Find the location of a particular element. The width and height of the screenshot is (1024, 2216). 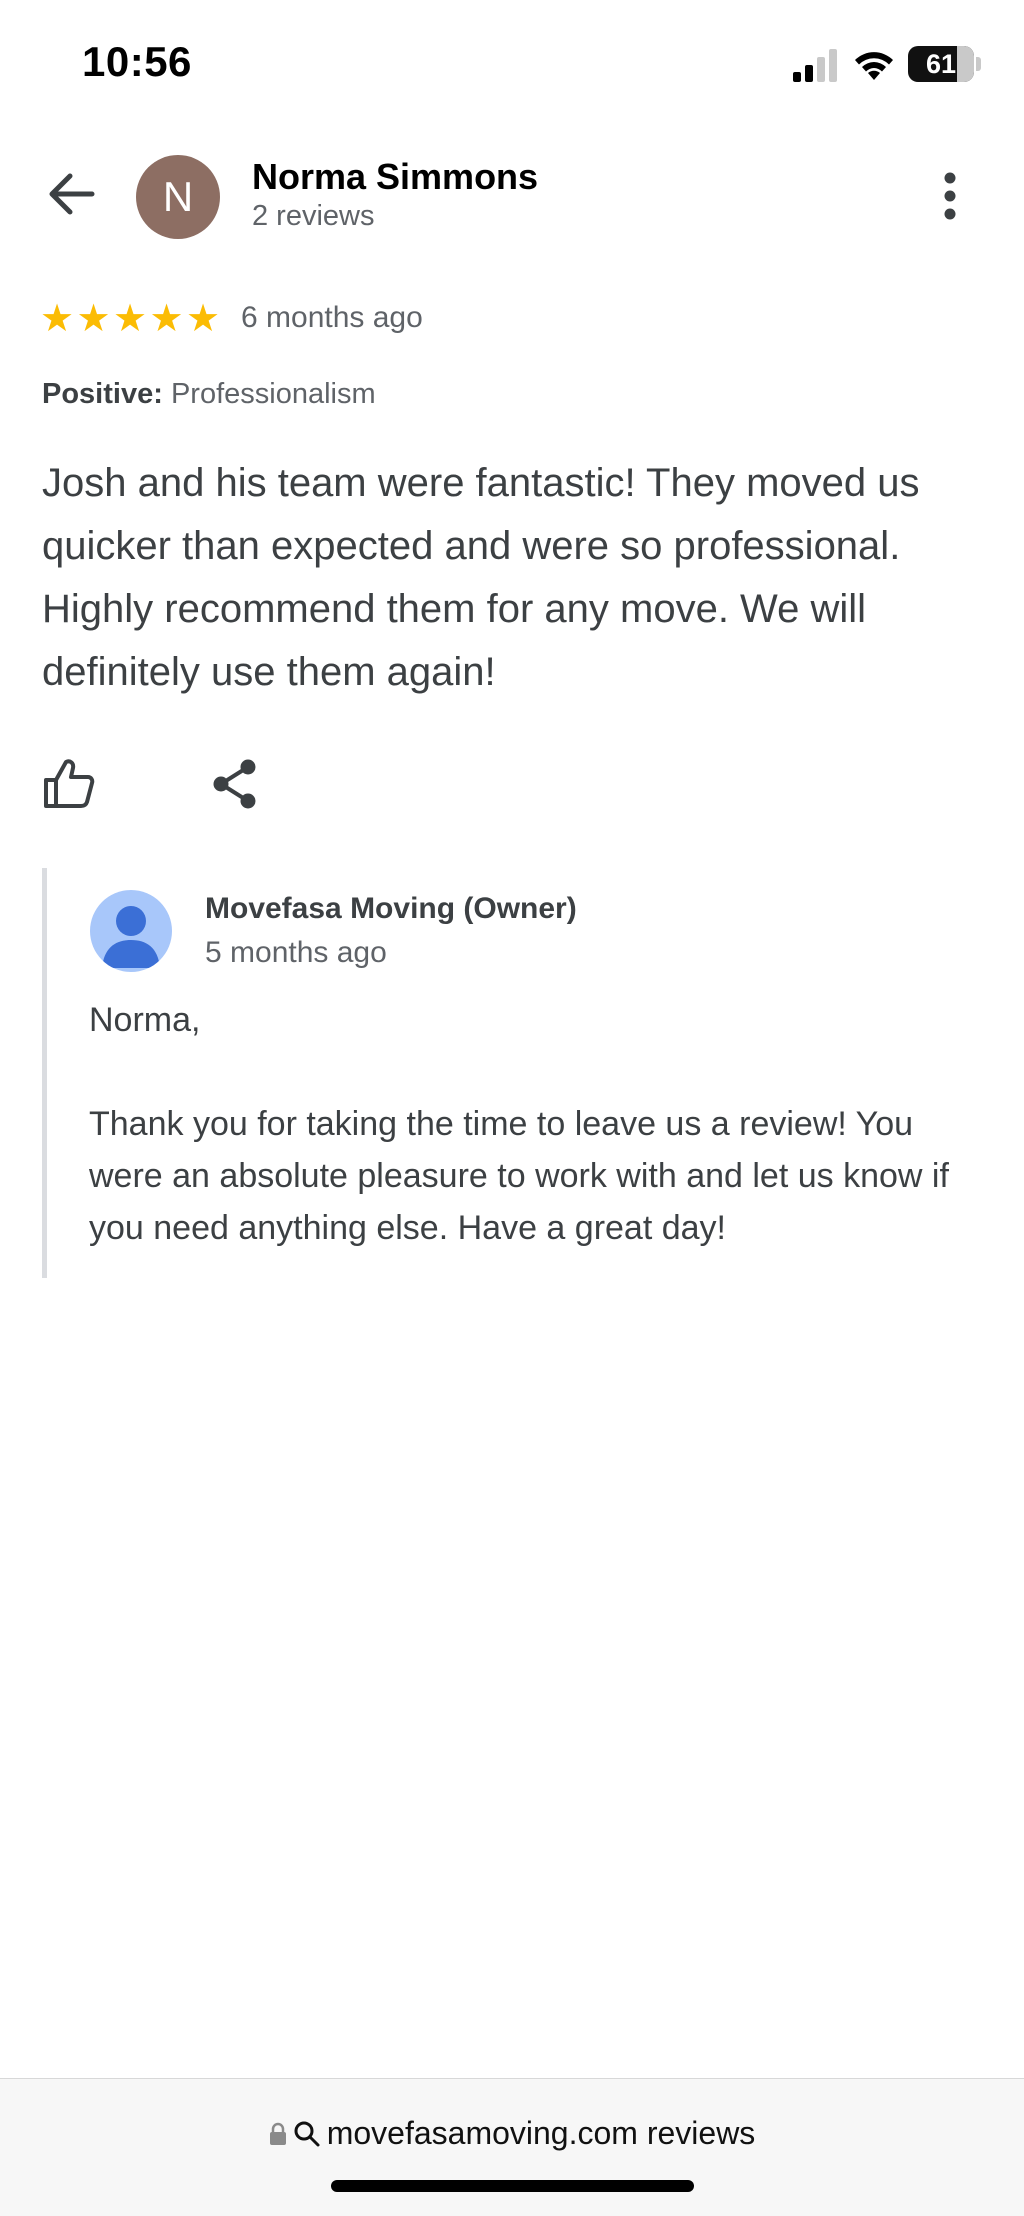

url-text: movefasamoving.com reviews is located at coordinates (541, 2133).